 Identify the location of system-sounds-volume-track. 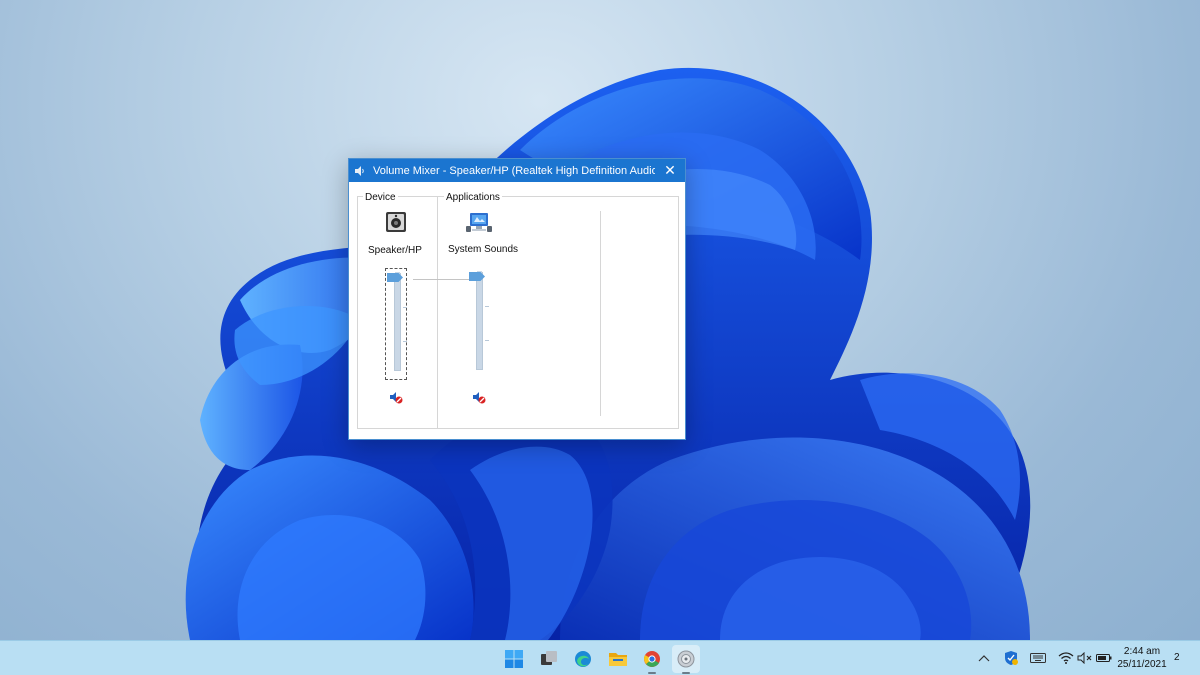
(479, 320).